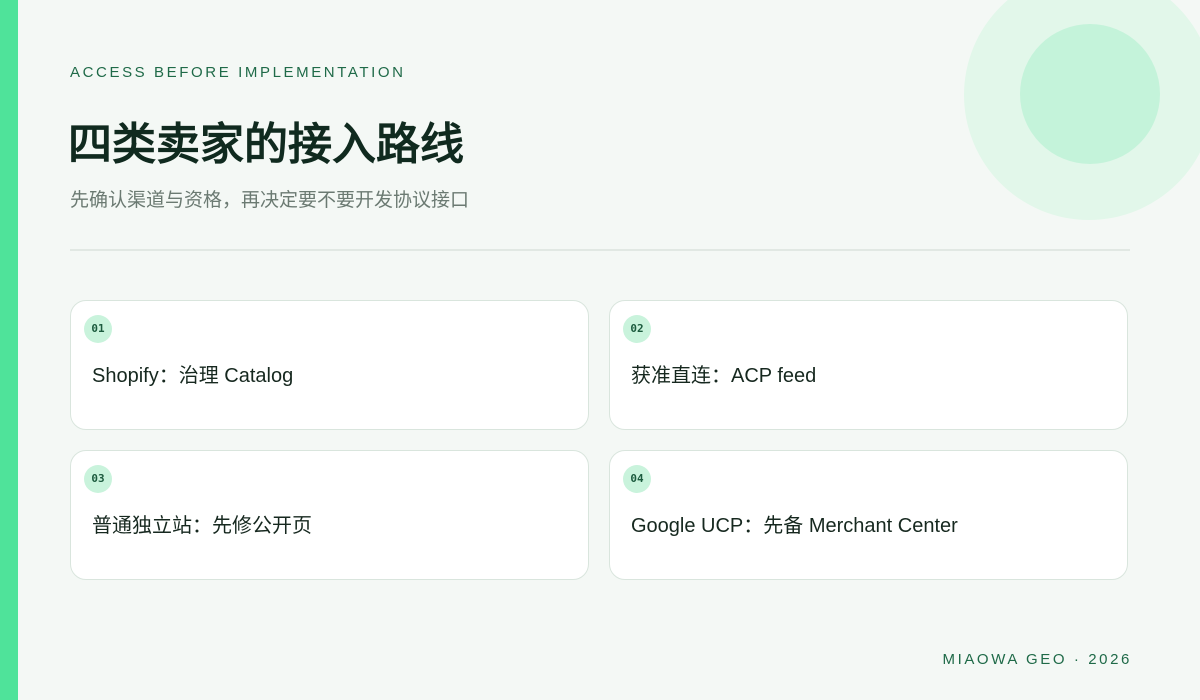 Image resolution: width=1200 pixels, height=700 pixels. I want to click on decorative-circle-inner, so click(1090, 94).